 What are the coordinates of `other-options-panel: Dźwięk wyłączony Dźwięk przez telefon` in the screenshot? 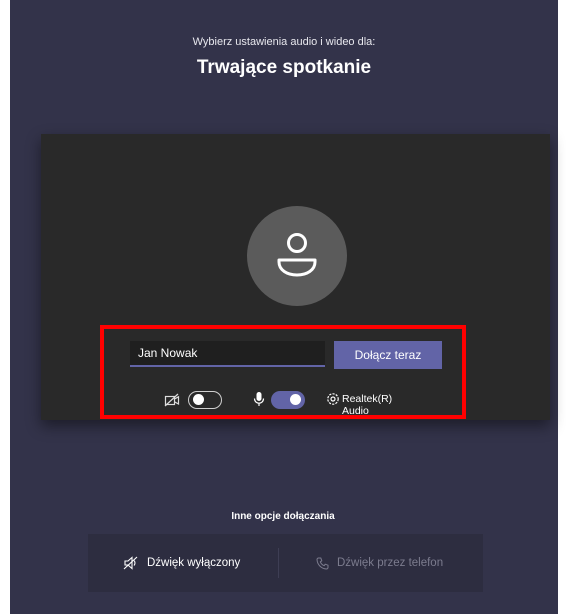 It's located at (285, 563).